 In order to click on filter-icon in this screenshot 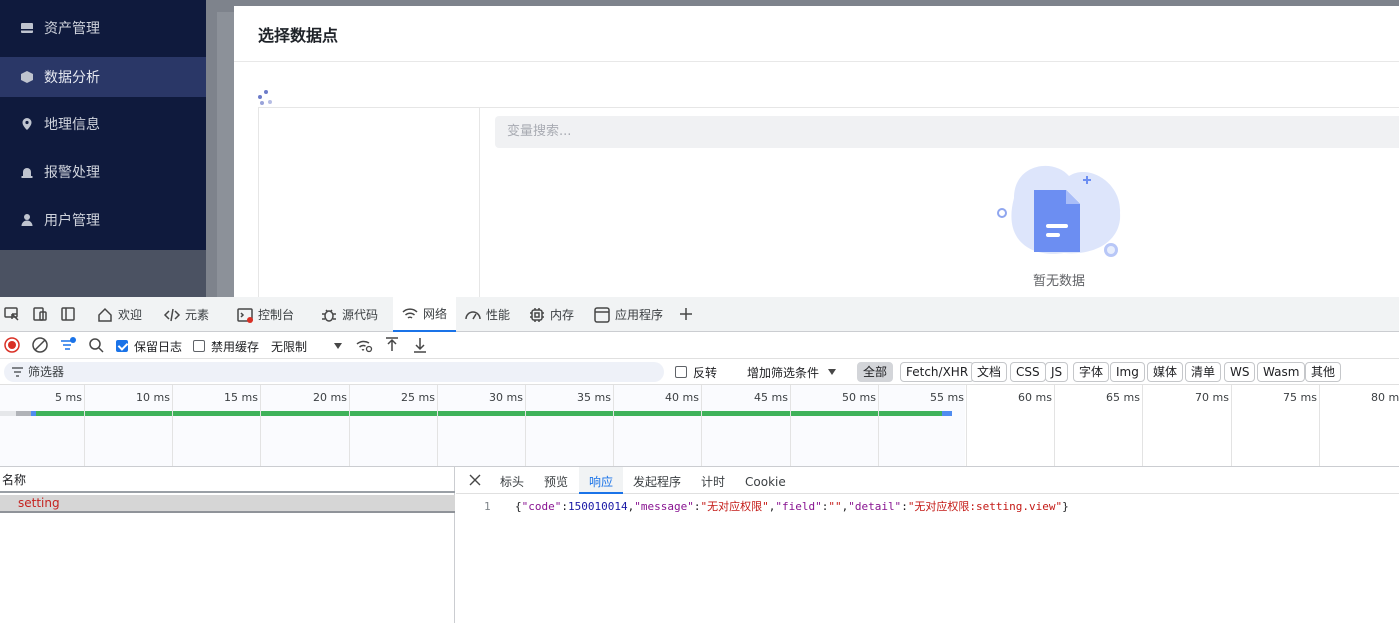, I will do `click(17, 372)`.